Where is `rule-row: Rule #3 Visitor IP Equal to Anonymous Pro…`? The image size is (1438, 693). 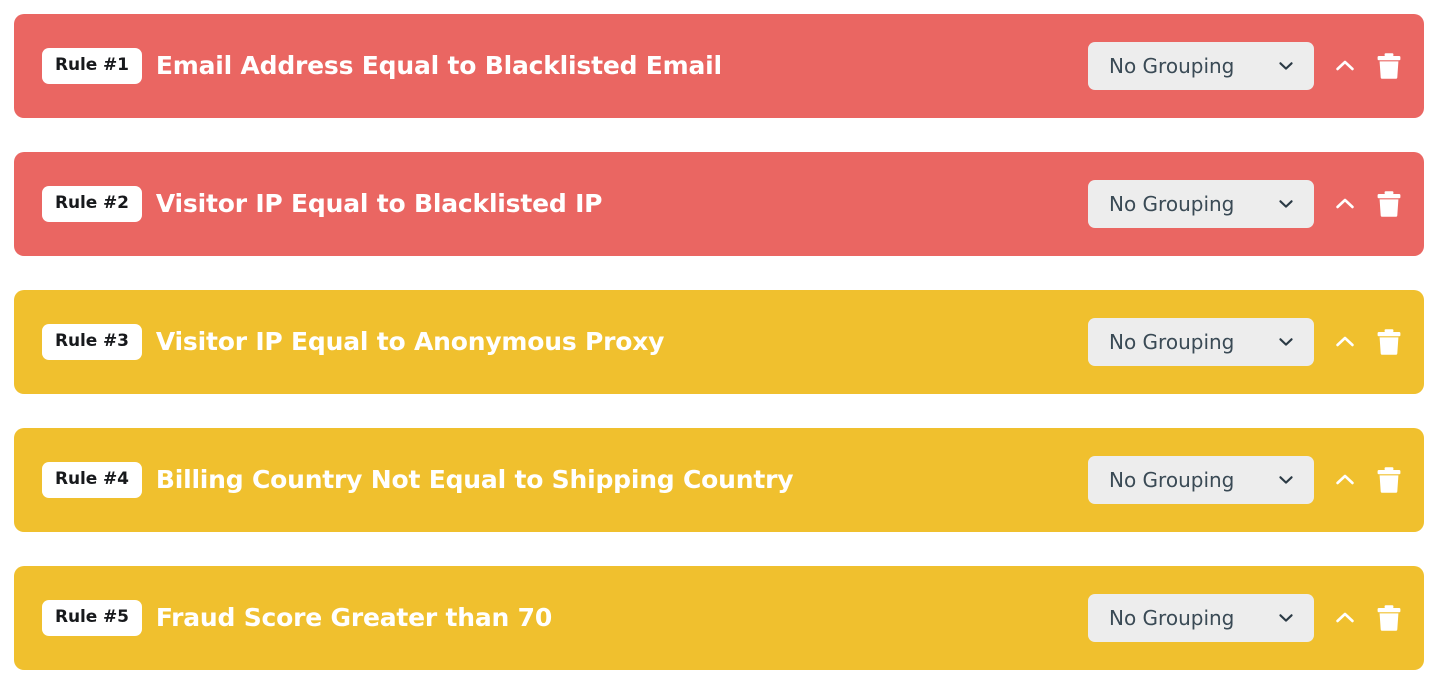 rule-row: Rule #3 Visitor IP Equal to Anonymous Pro… is located at coordinates (719, 342).